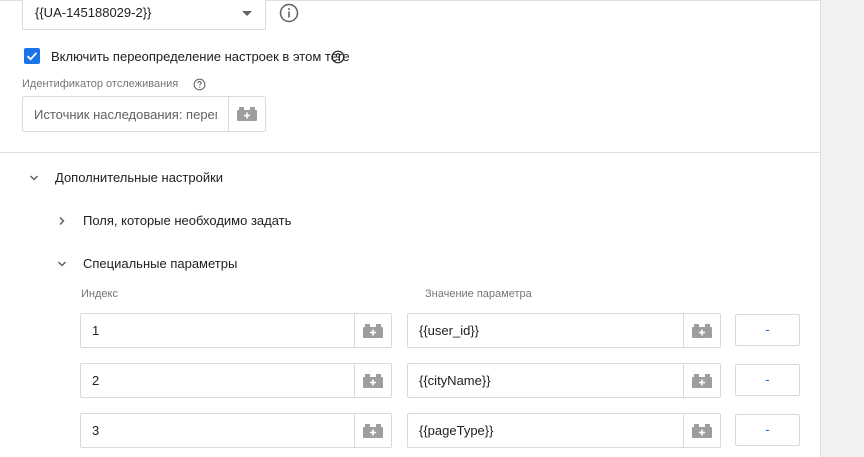 The height and width of the screenshot is (457, 864). What do you see at coordinates (478, 294) in the screenshot?
I see `value-column-header: Значение параметра` at bounding box center [478, 294].